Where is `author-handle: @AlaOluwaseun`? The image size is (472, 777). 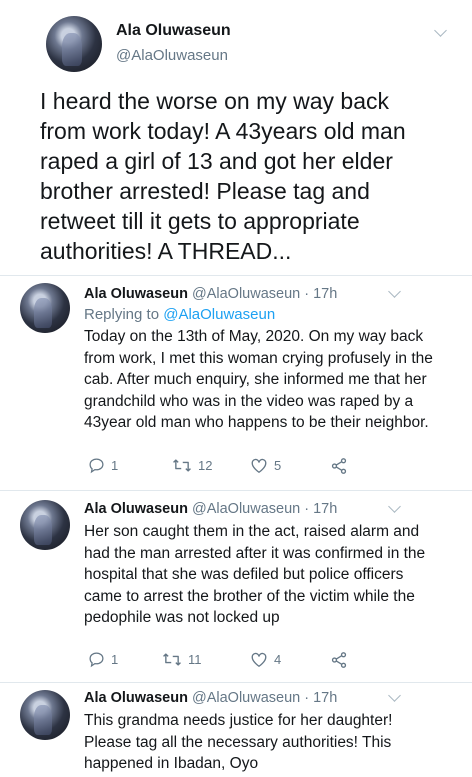
author-handle: @AlaOluwaseun is located at coordinates (172, 55).